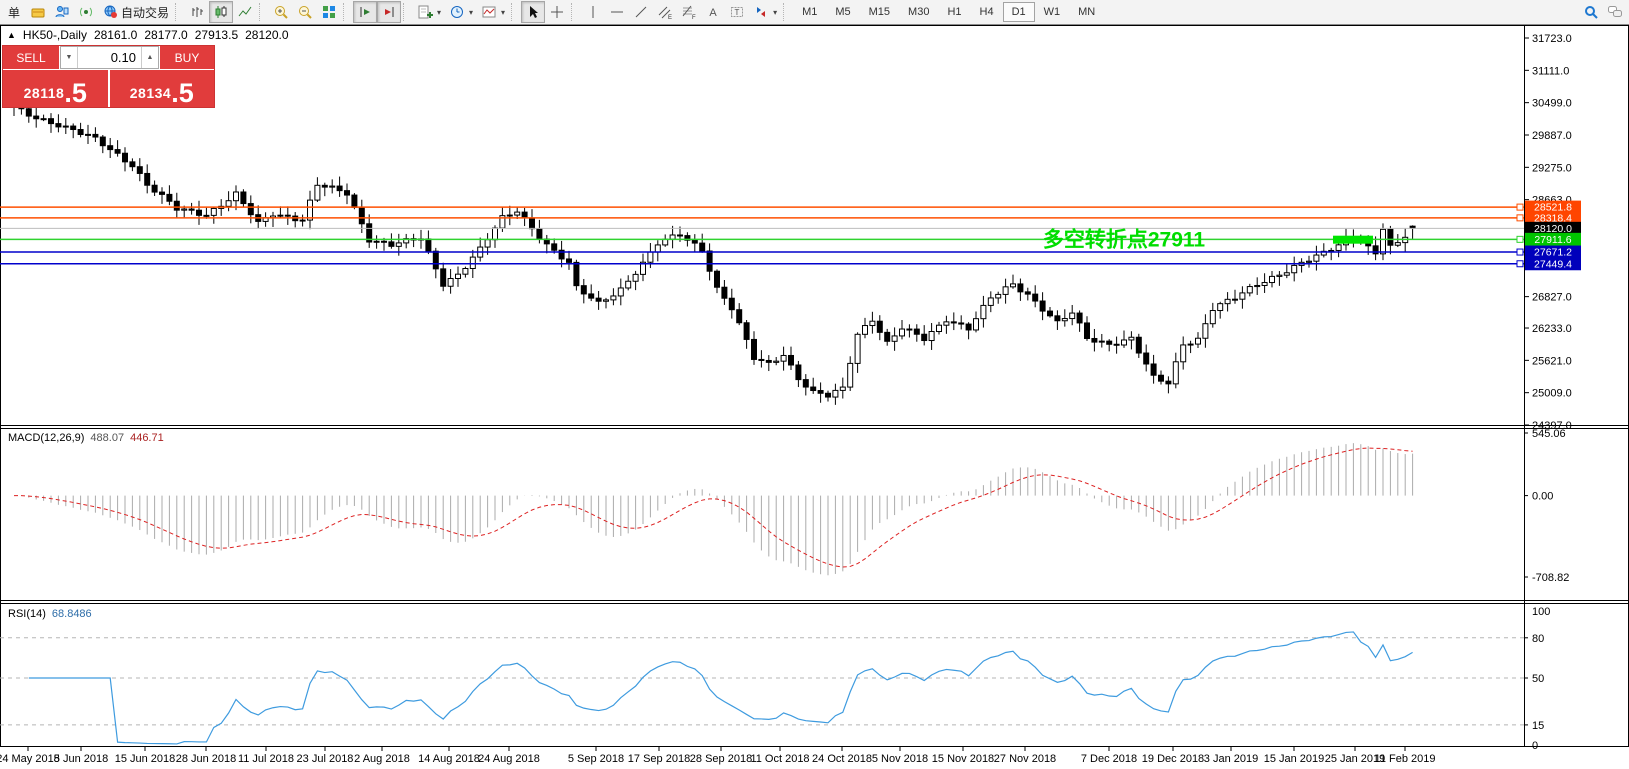 The image size is (1629, 769). Describe the element at coordinates (489, 12) in the screenshot. I see `templates-icon` at that location.